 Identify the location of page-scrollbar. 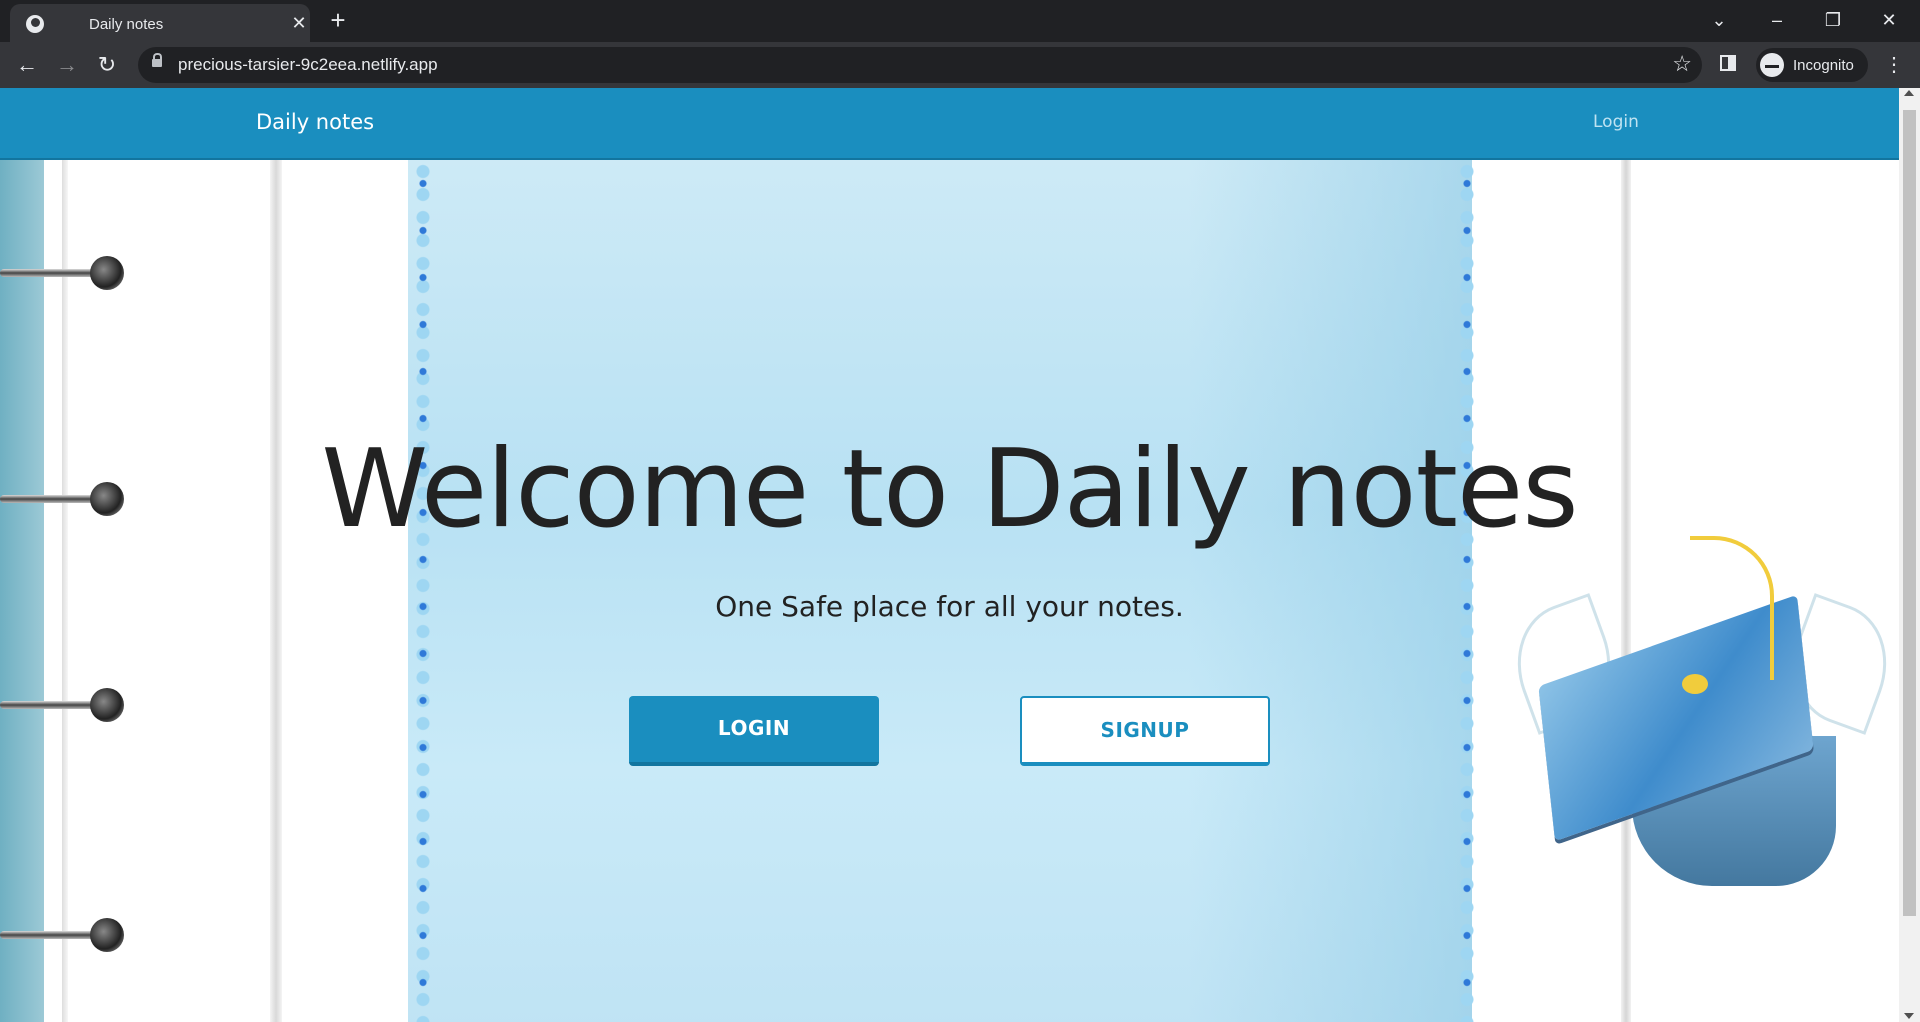
(1909, 555).